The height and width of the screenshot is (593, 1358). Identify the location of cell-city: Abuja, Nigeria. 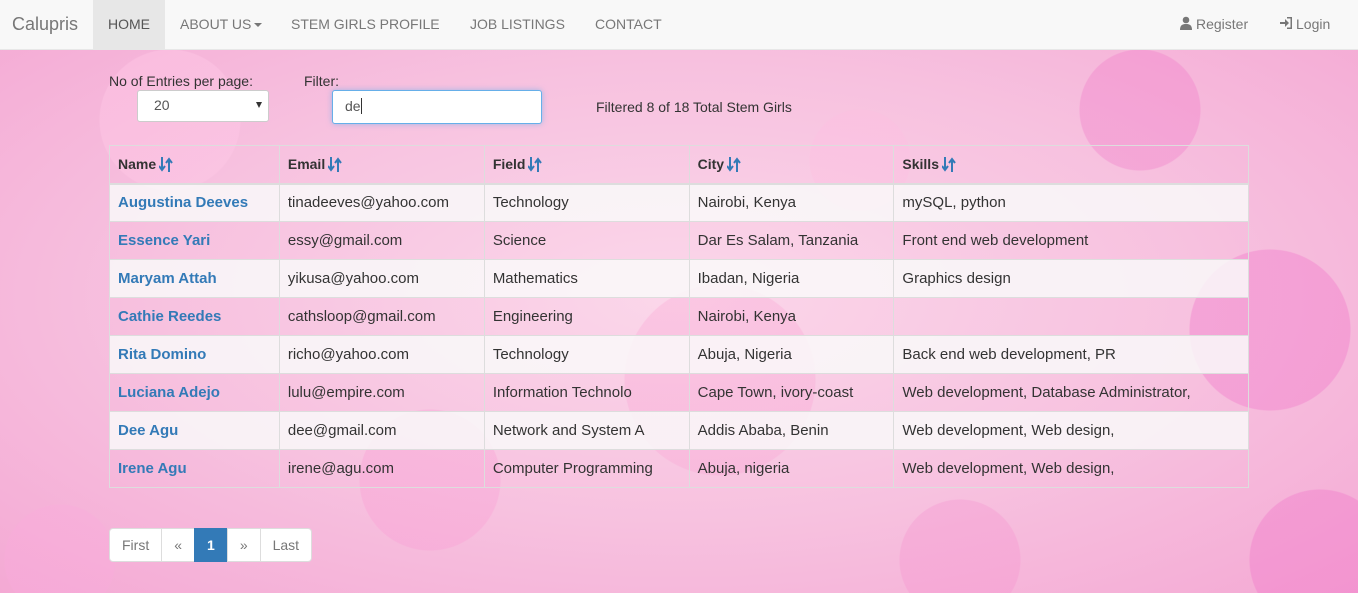
(791, 354).